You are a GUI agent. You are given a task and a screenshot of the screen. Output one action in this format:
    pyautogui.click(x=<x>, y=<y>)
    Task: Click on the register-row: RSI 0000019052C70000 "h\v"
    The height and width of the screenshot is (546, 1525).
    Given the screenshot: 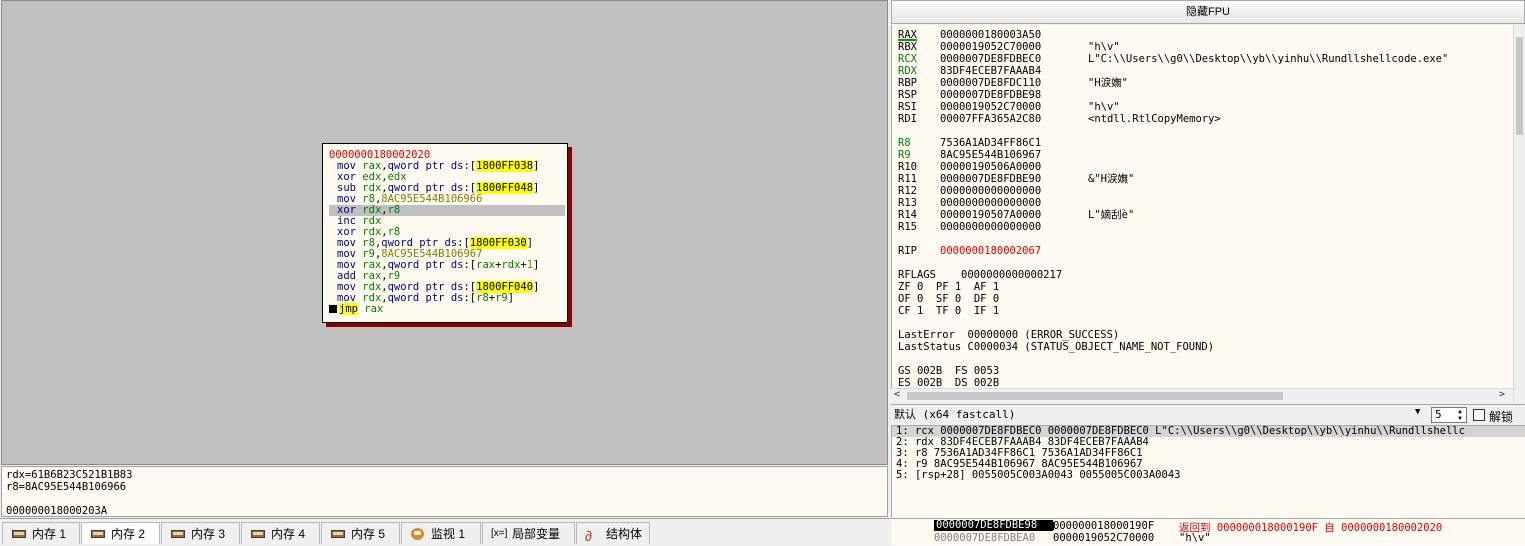 What is the action you would take?
    pyautogui.click(x=1009, y=107)
    